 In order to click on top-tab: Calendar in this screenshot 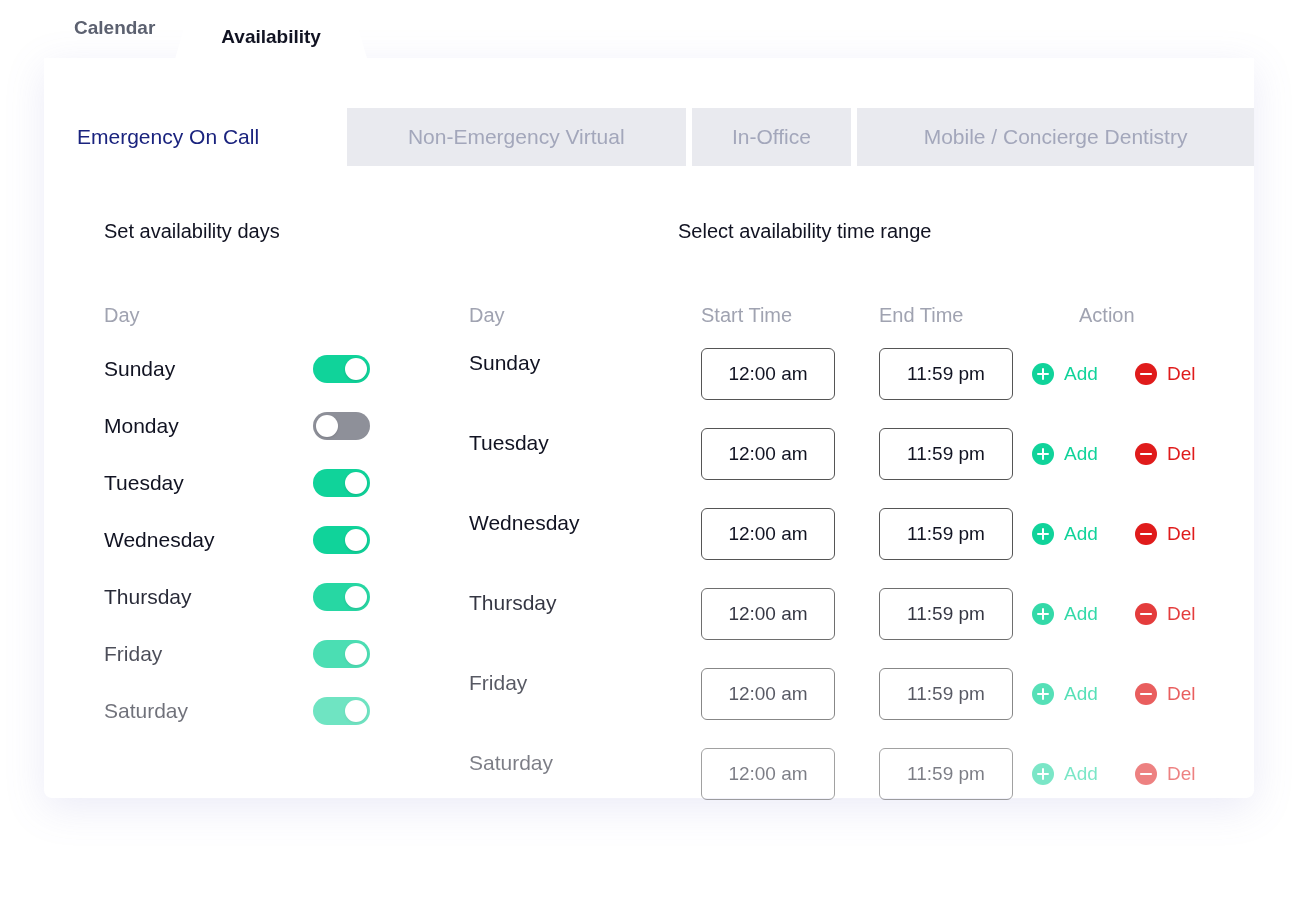, I will do `click(125, 35)`.